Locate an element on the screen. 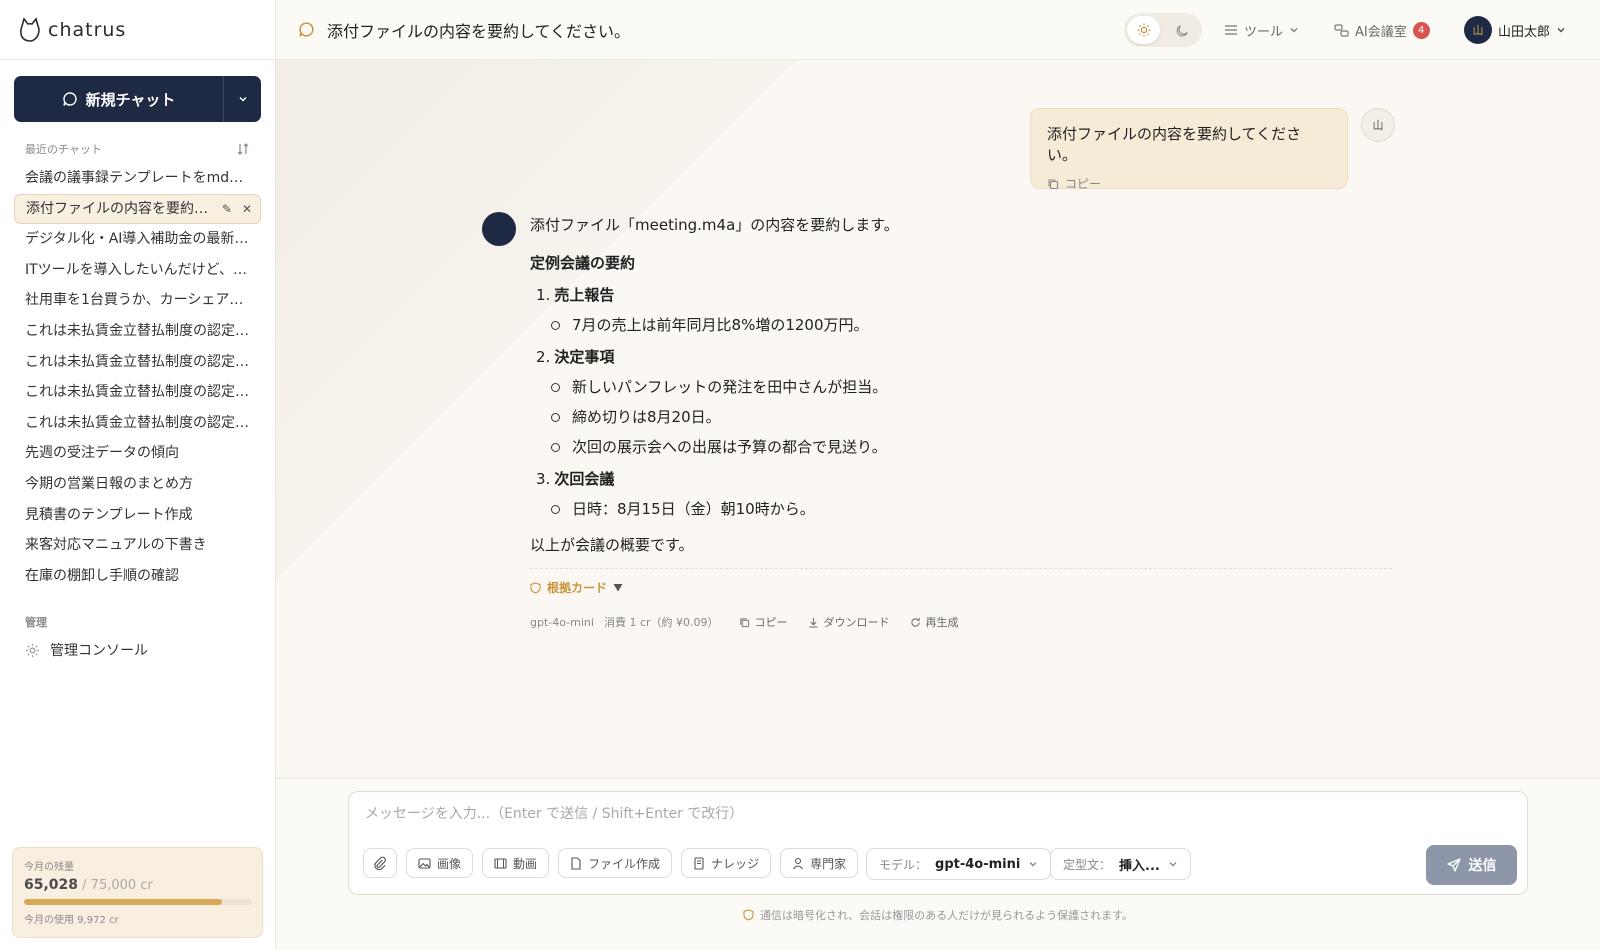 The height and width of the screenshot is (950, 1600). section-title-text: 決定事項 is located at coordinates (584, 357).